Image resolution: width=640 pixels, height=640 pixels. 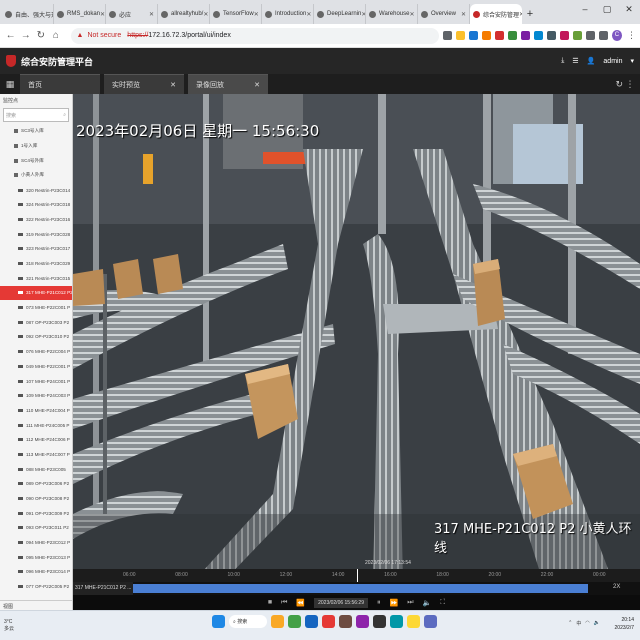 What do you see at coordinates (60, 84) in the screenshot?
I see `tab-home: 首页` at bounding box center [60, 84].